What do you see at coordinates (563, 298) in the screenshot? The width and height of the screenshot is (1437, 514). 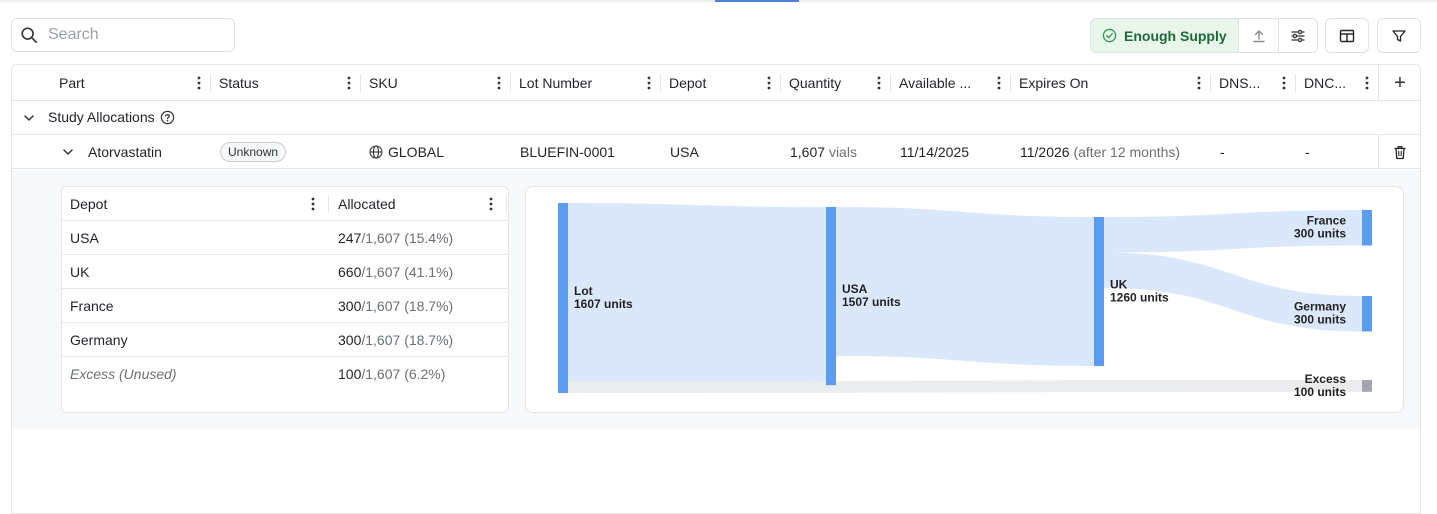 I see `sankey-node-lot` at bounding box center [563, 298].